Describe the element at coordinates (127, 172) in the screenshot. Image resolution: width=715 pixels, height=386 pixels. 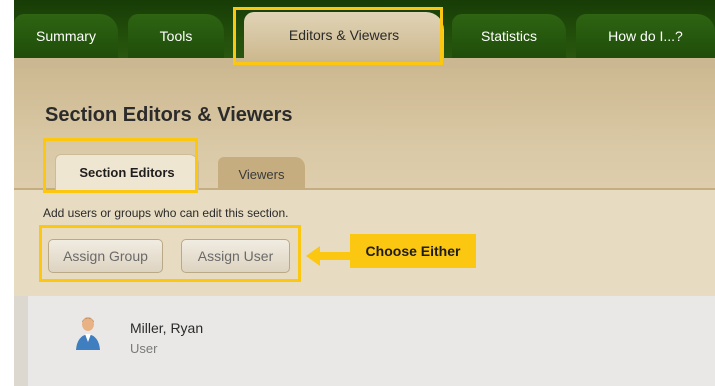
I see `tab-section-editors: Section Editors` at that location.